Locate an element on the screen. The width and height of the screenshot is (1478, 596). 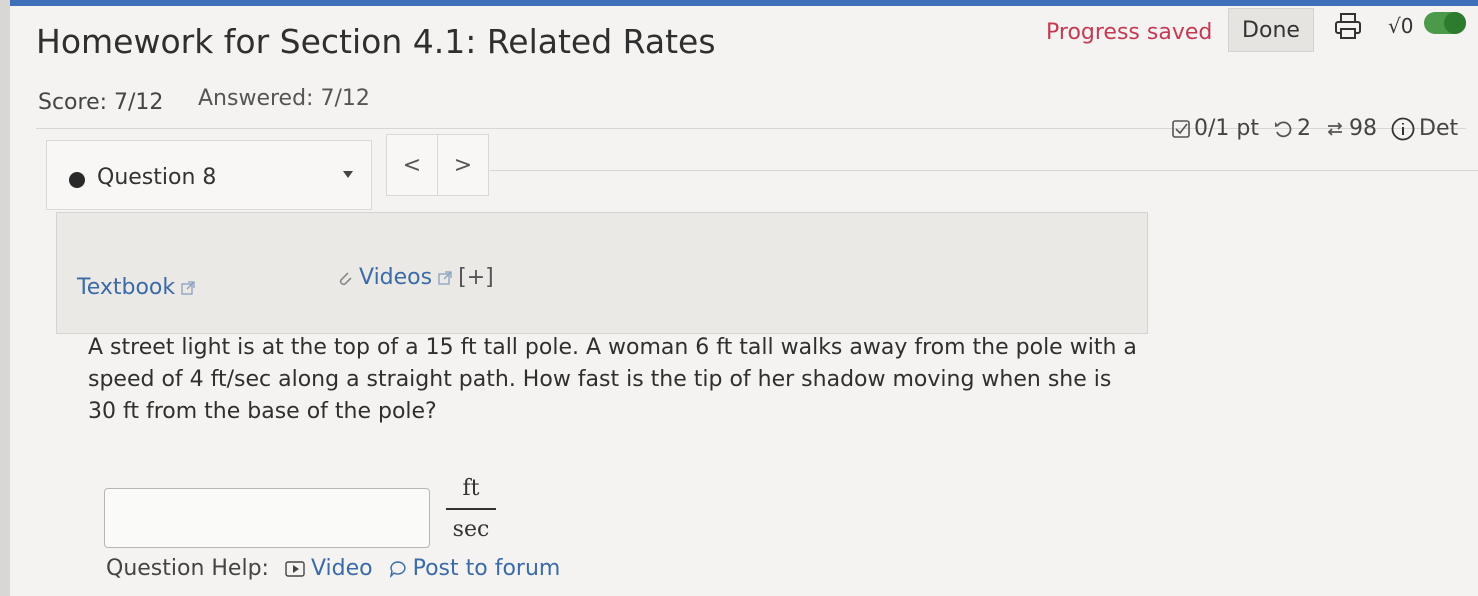
previous-question-button: < is located at coordinates (412, 165).